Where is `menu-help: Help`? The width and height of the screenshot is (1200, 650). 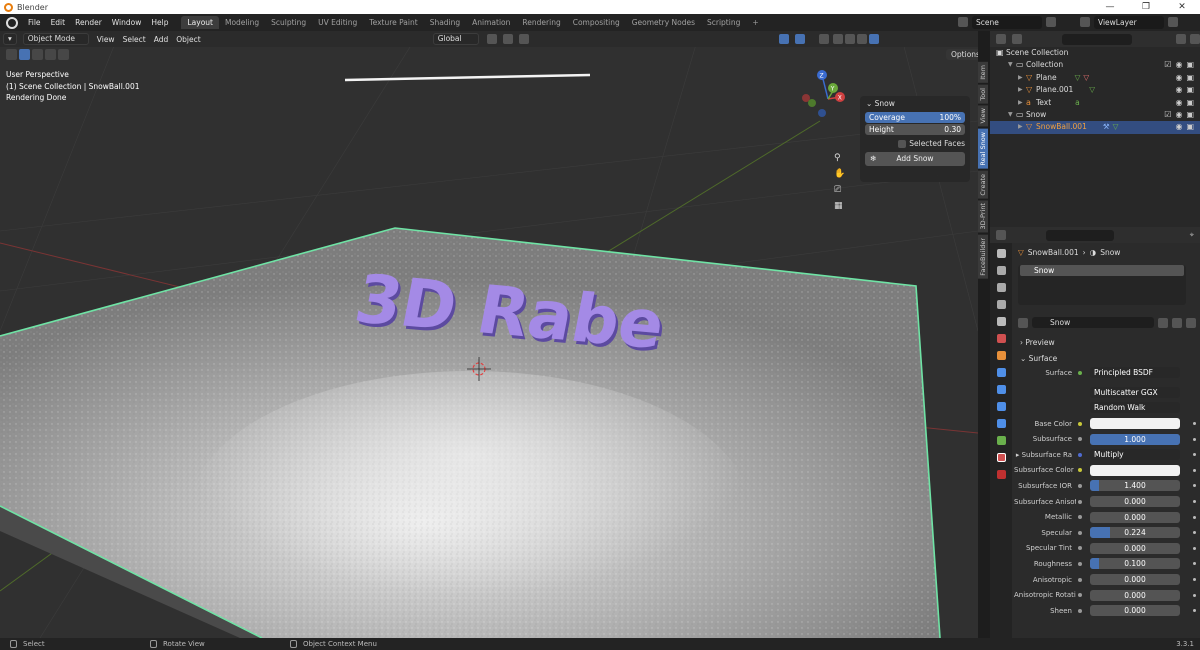 menu-help: Help is located at coordinates (159, 22).